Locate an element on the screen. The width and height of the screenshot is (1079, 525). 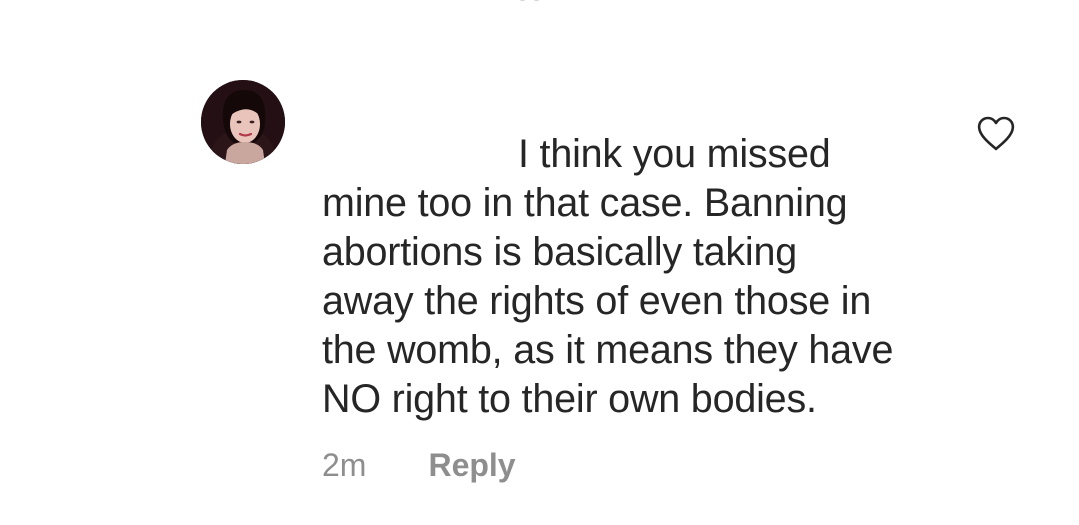
comment-text-line: the womb, as it means they have is located at coordinates (608, 350).